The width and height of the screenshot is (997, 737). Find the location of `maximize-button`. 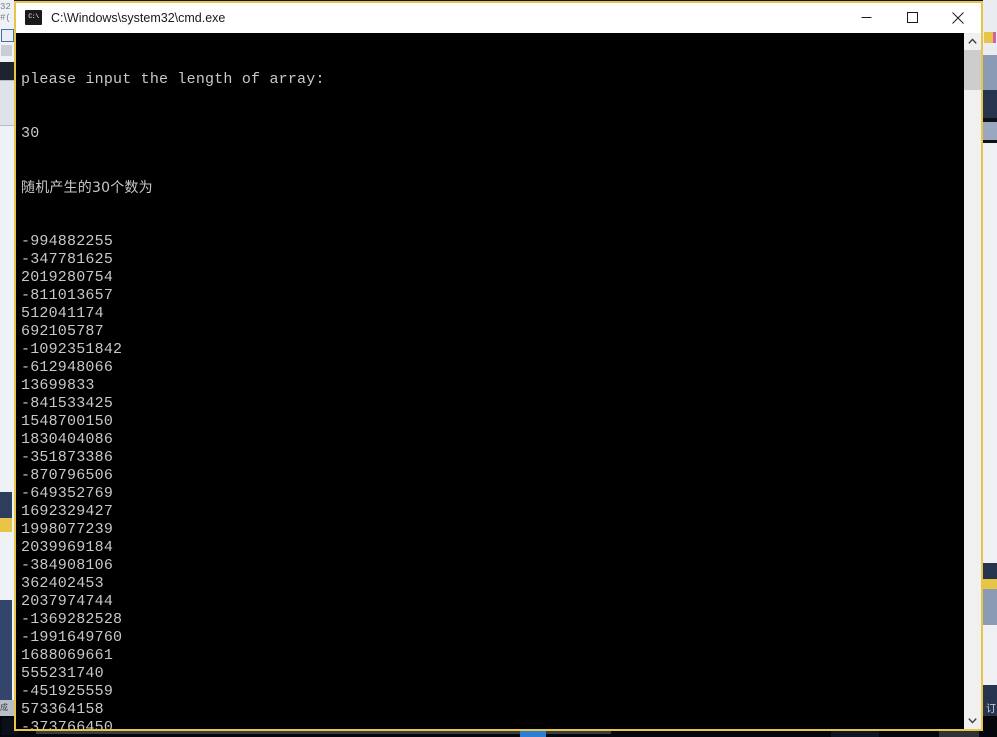

maximize-button is located at coordinates (912, 17).